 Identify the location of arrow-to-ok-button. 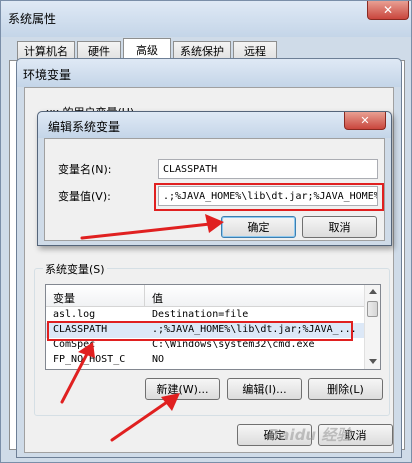
(152, 227).